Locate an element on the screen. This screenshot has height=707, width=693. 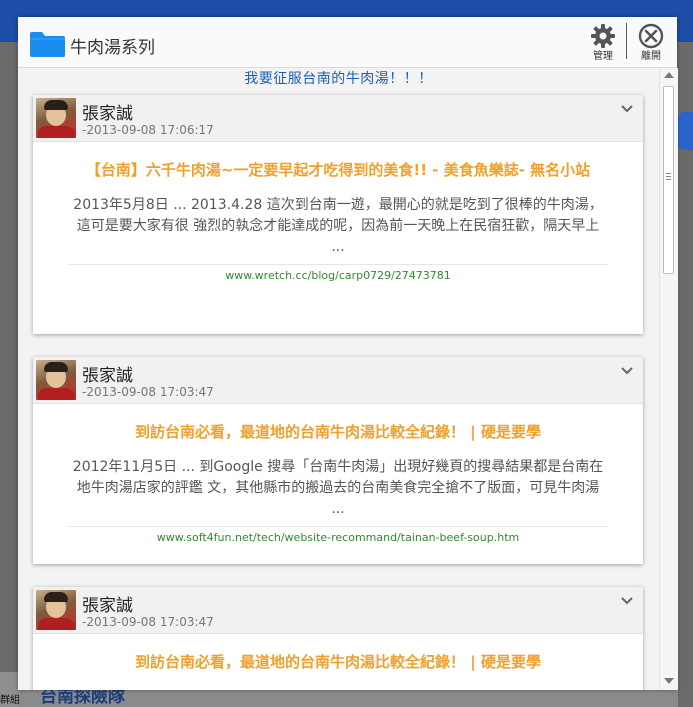
close-circle-icon is located at coordinates (651, 36).